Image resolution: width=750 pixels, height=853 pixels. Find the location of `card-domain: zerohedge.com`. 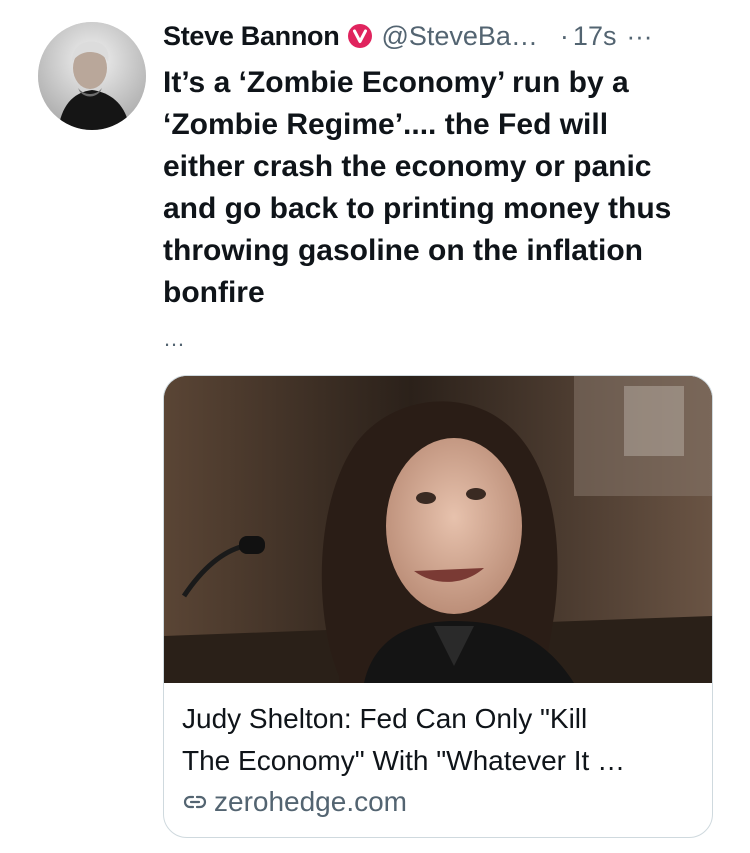

card-domain: zerohedge.com is located at coordinates (294, 802).